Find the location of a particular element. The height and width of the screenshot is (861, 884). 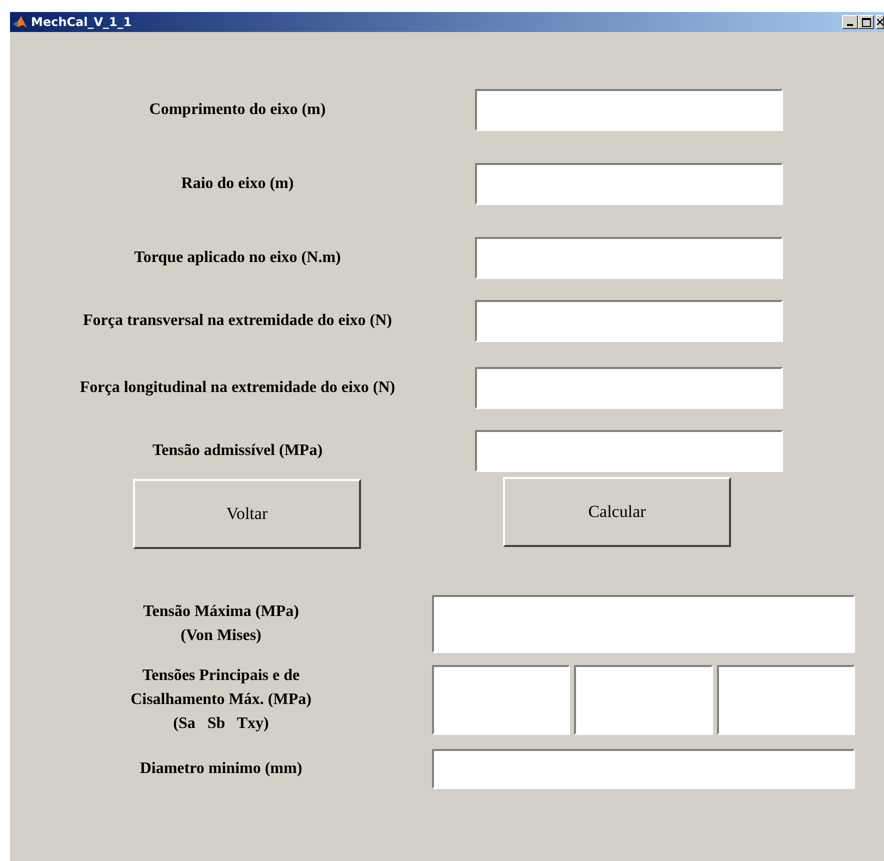

result-label: Tensão Máxima (MPa) (Von Mises) is located at coordinates (221, 624).